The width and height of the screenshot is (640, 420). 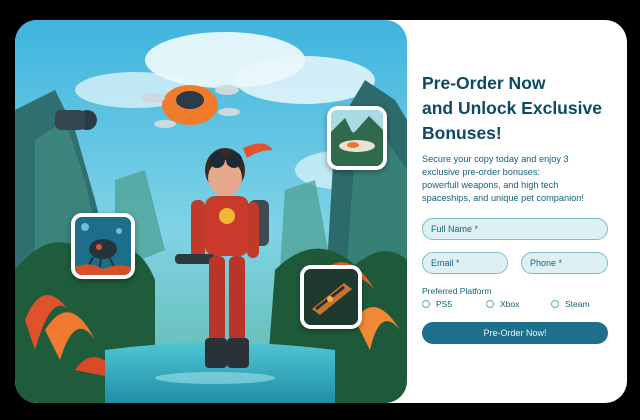 What do you see at coordinates (490, 185) in the screenshot?
I see `description-line: powerfull weapons, and high tech` at bounding box center [490, 185].